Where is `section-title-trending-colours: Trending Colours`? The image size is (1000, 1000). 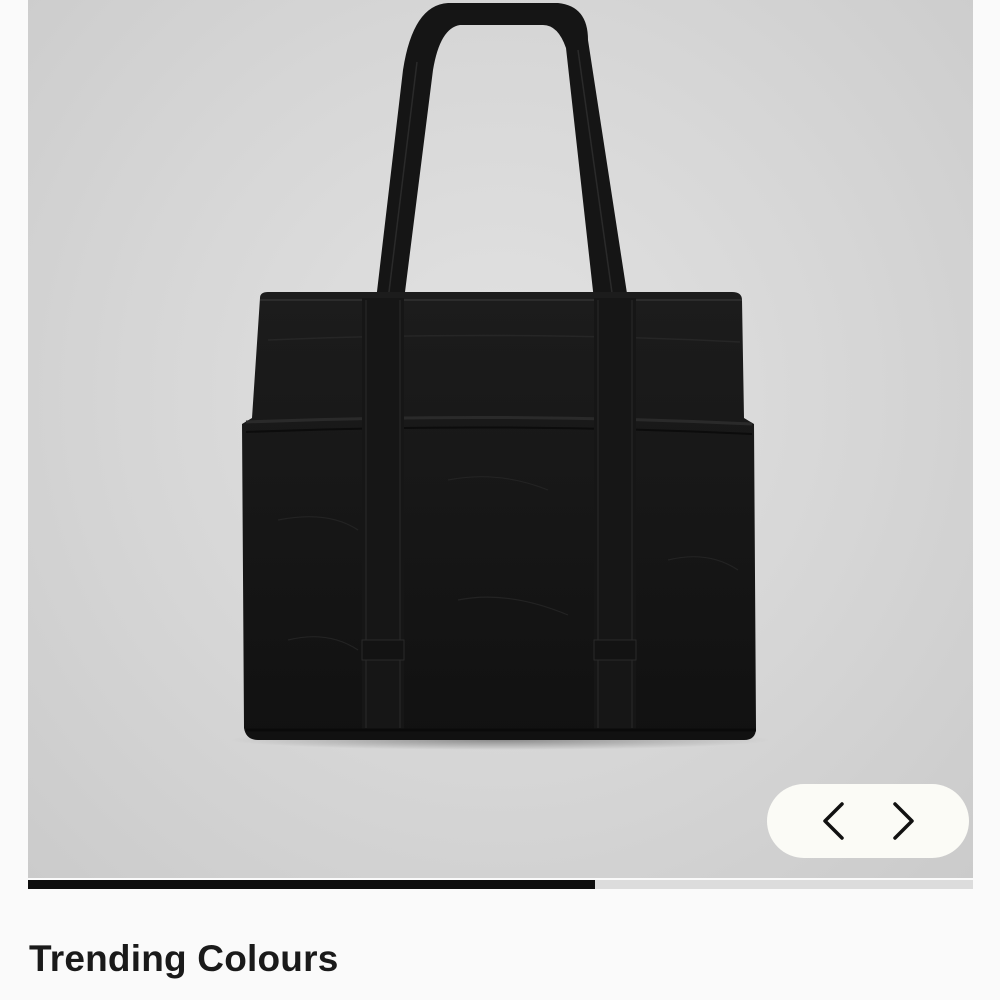 section-title-trending-colours: Trending Colours is located at coordinates (184, 958).